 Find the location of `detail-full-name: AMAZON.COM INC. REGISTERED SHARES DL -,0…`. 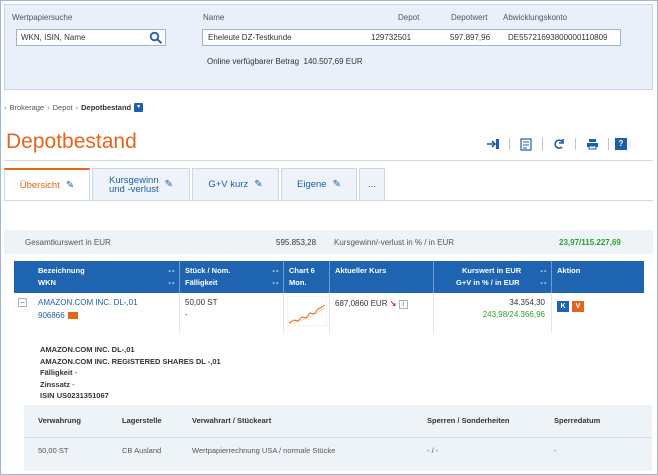

detail-full-name: AMAZON.COM INC. REGISTERED SHARES DL -,0… is located at coordinates (130, 361).